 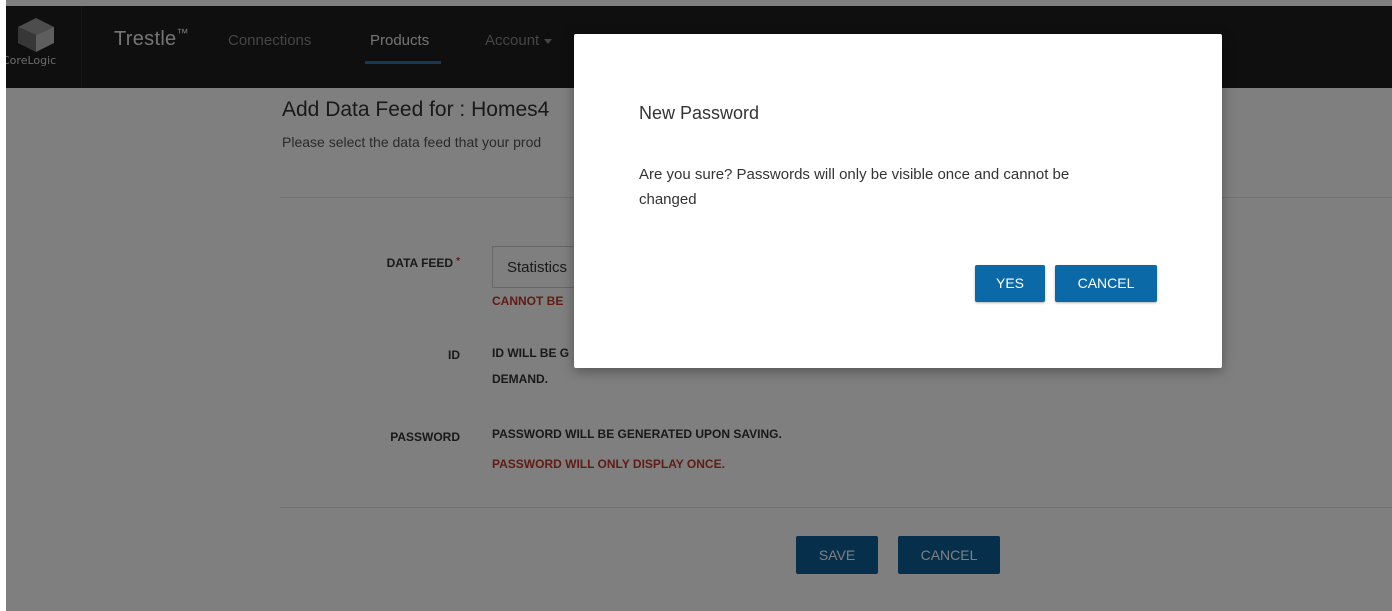 I want to click on window-edge, so click(x=3, y=305).